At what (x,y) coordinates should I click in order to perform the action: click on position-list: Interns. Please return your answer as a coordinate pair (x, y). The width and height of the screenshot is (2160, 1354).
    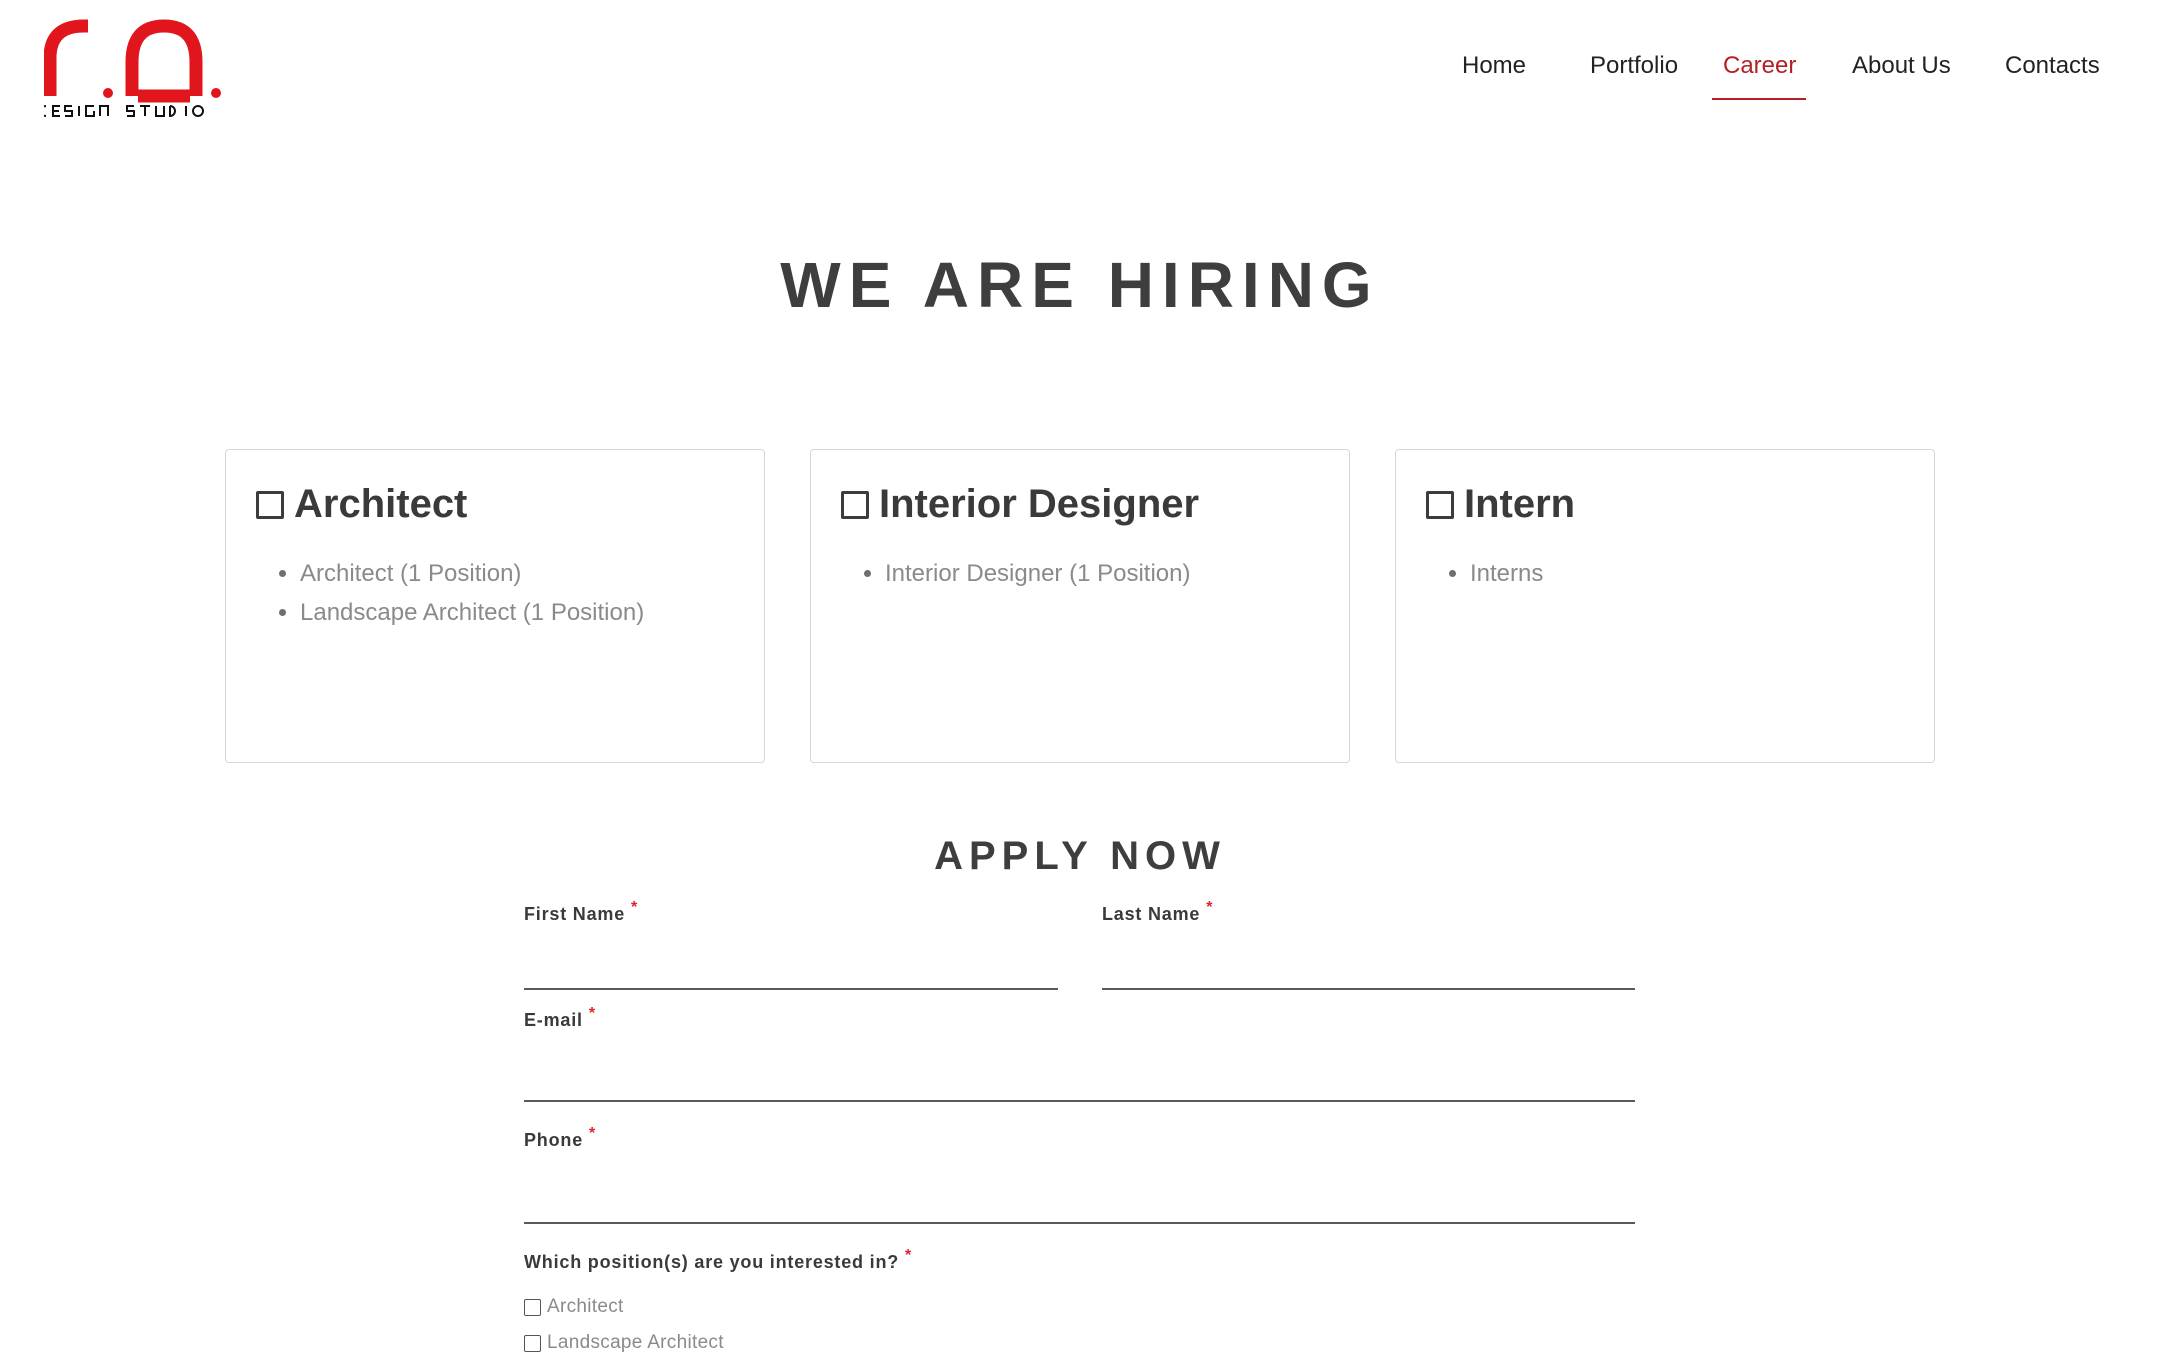
    Looking at the image, I should click on (1493, 573).